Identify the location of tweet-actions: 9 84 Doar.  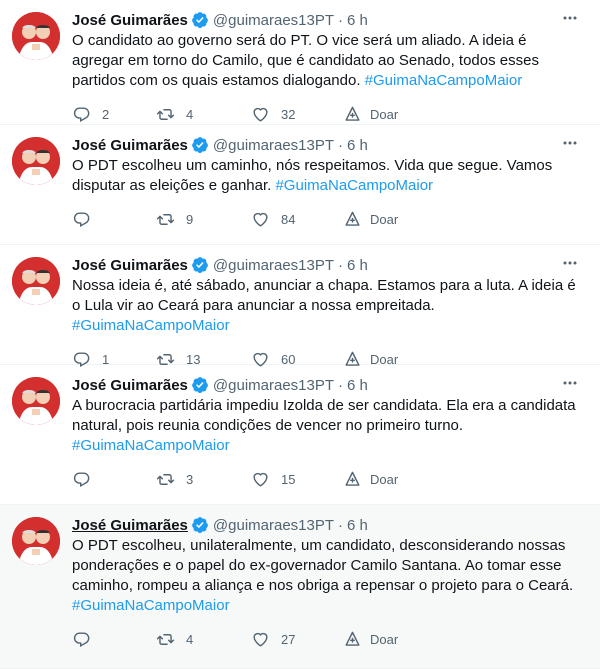
(328, 219).